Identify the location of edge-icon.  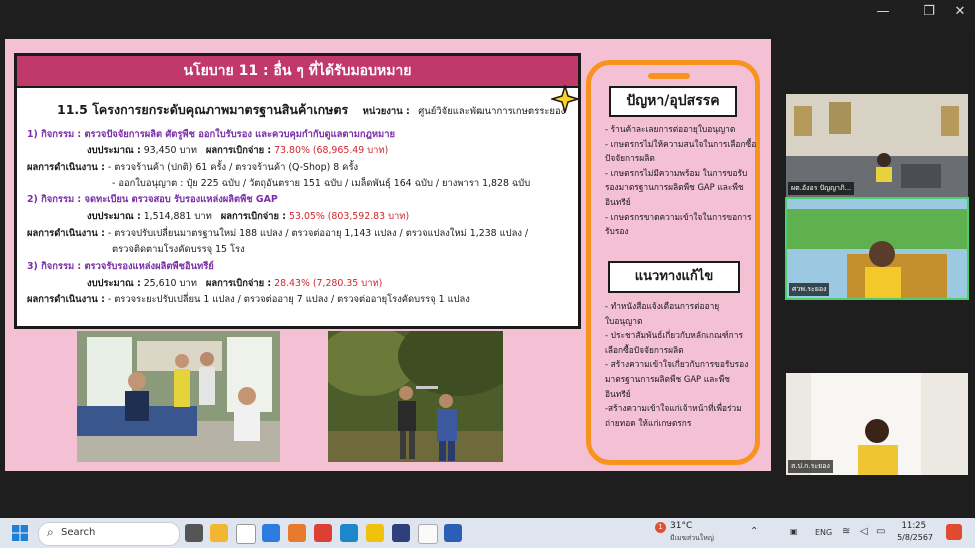
(349, 533).